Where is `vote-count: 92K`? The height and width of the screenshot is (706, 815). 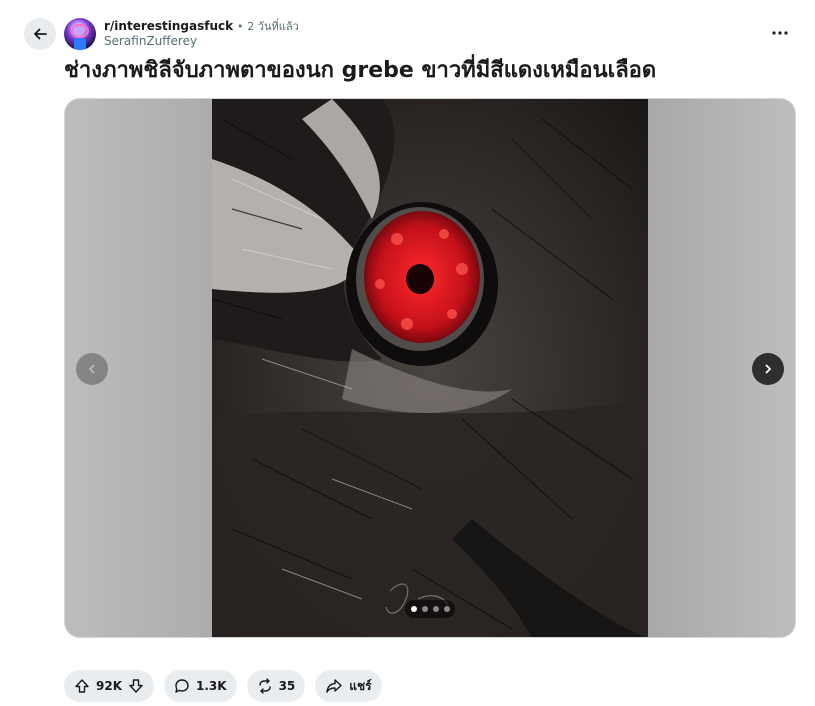 vote-count: 92K is located at coordinates (109, 686).